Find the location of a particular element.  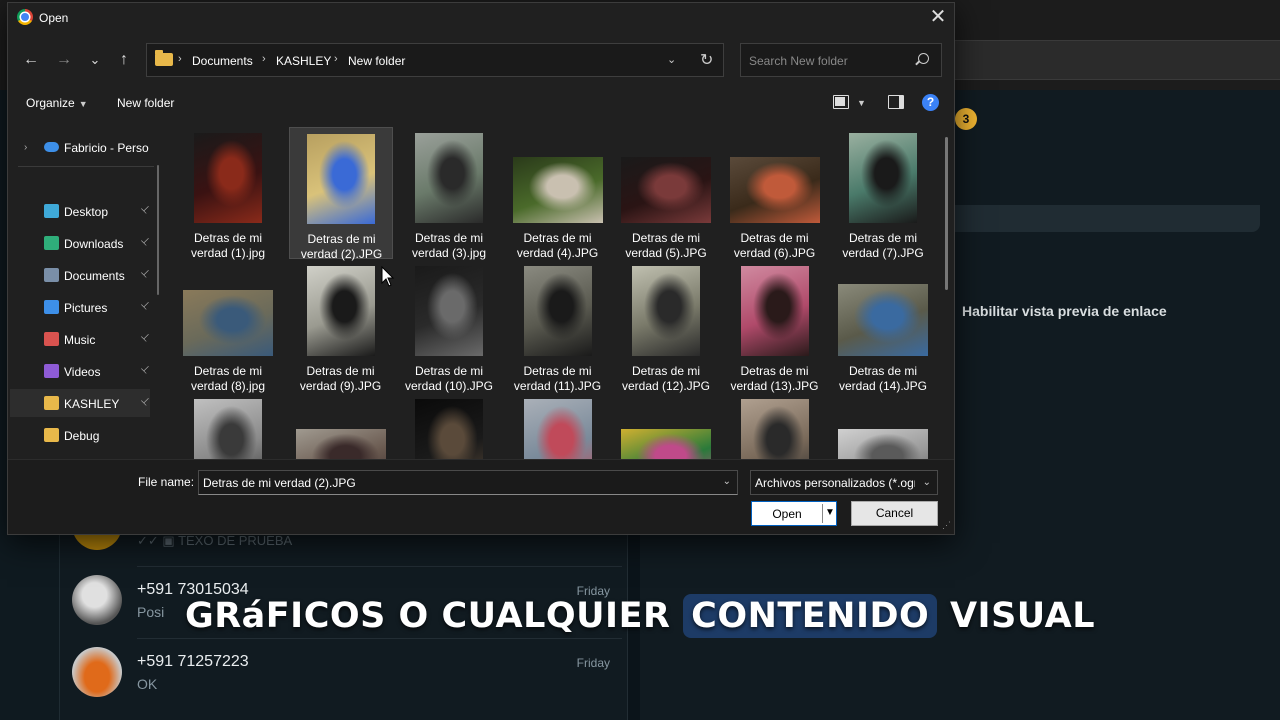

breadcrumb-documents: Documents is located at coordinates (222, 61).